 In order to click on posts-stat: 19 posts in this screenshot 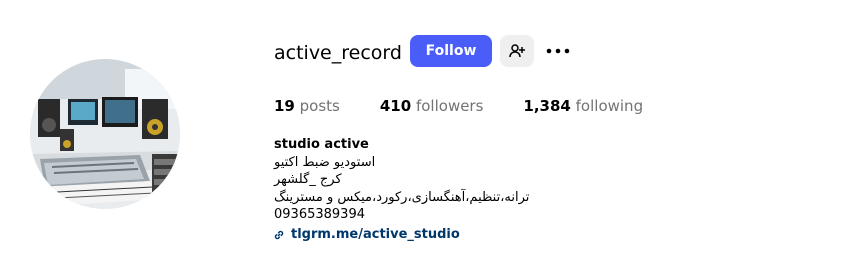, I will do `click(307, 106)`.